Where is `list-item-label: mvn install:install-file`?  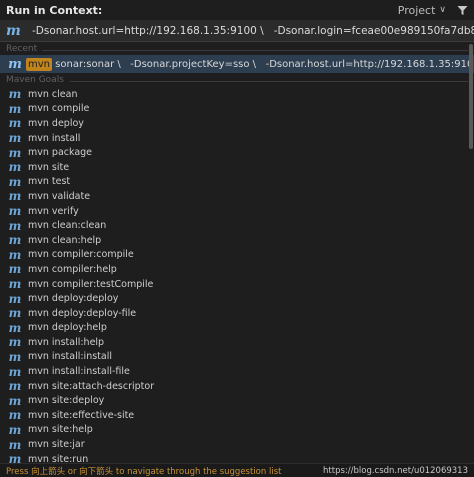 list-item-label: mvn install:install-file is located at coordinates (79, 372).